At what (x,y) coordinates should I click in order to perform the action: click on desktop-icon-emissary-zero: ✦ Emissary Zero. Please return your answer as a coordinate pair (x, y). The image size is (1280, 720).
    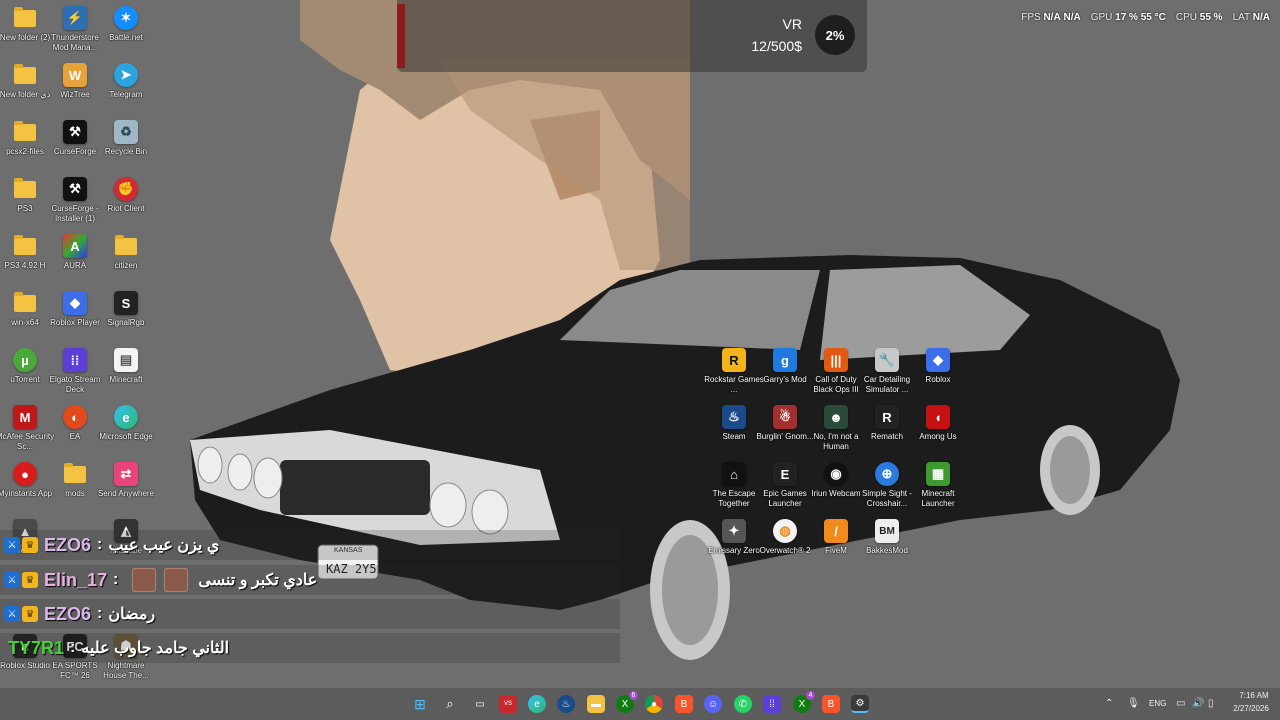
    Looking at the image, I should click on (734, 547).